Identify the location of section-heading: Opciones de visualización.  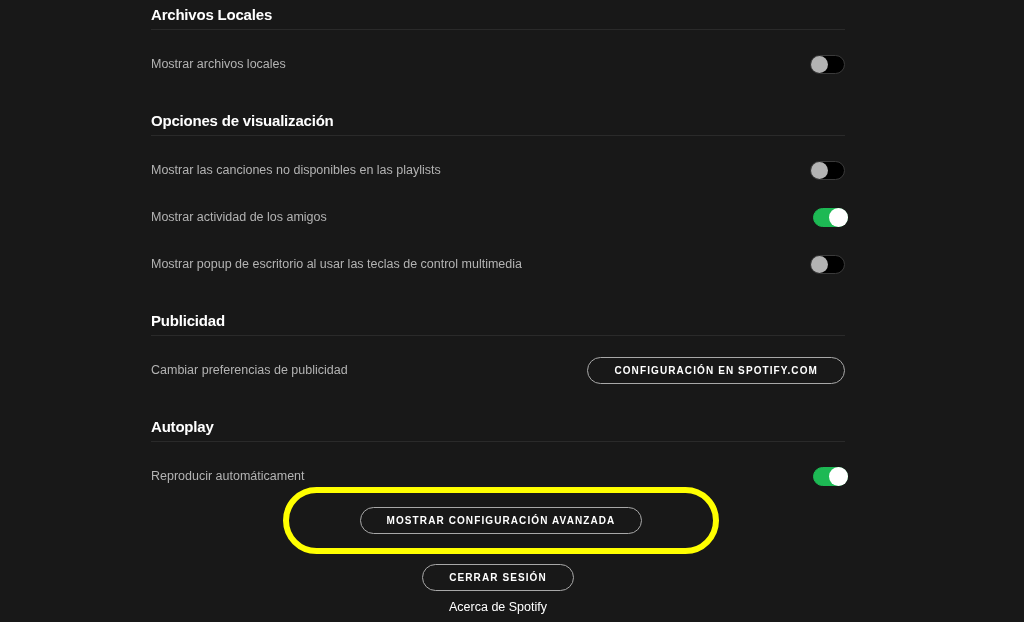
(498, 121).